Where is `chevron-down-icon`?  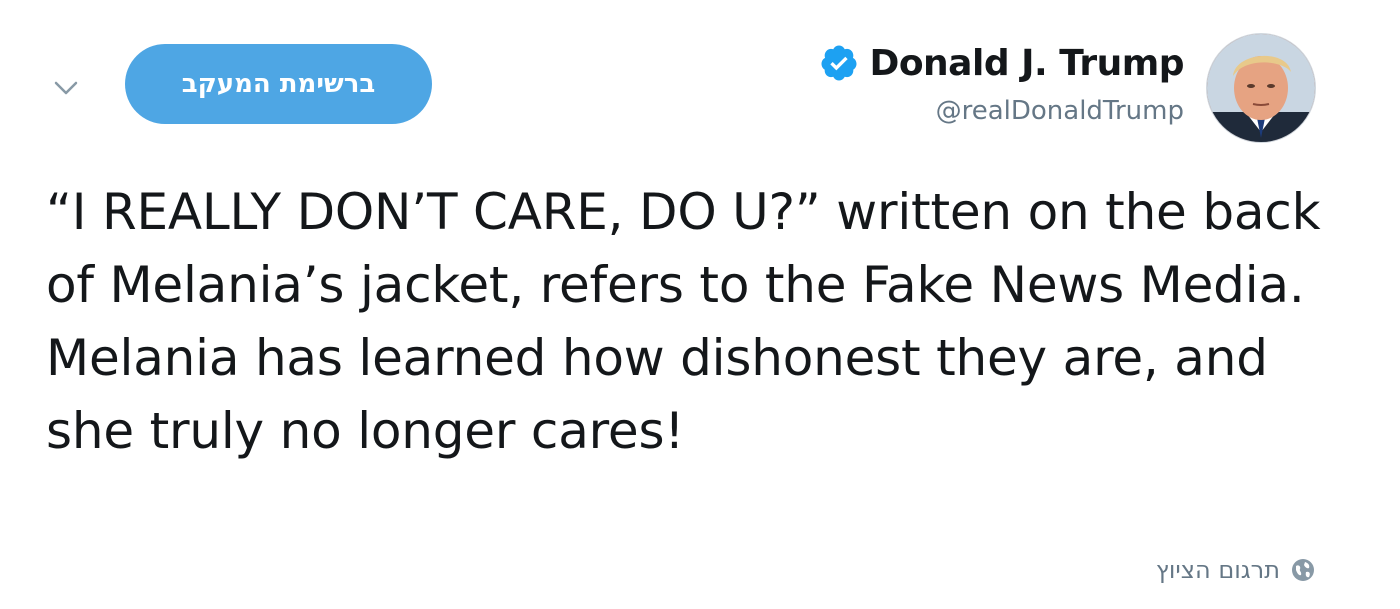 chevron-down-icon is located at coordinates (66, 88).